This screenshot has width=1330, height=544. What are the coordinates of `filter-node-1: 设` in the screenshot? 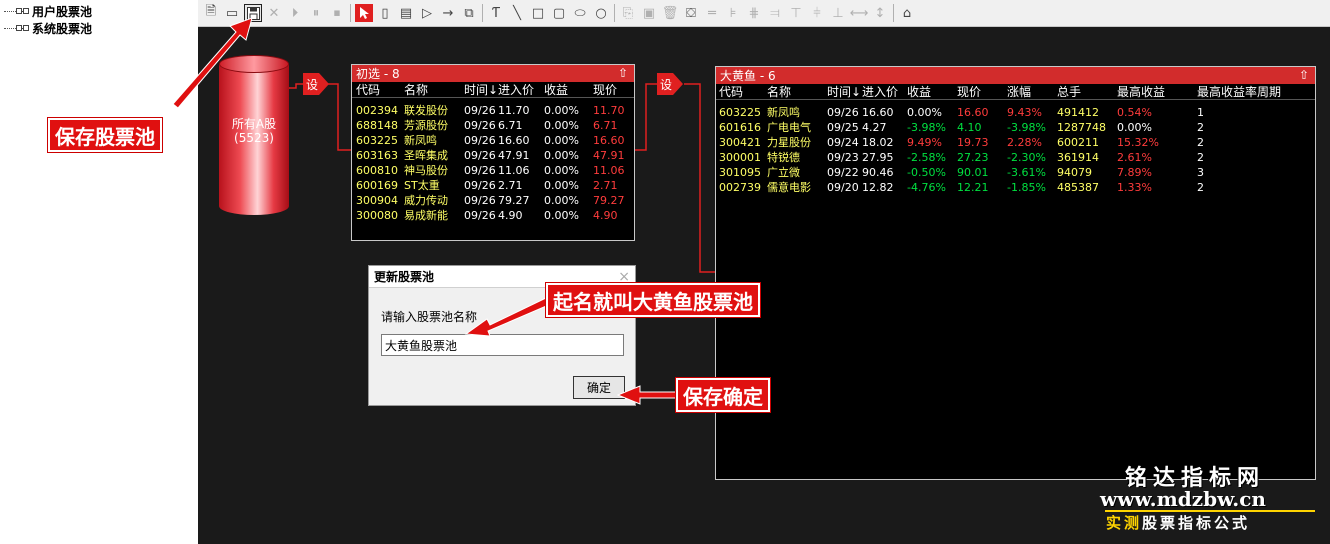 It's located at (316, 84).